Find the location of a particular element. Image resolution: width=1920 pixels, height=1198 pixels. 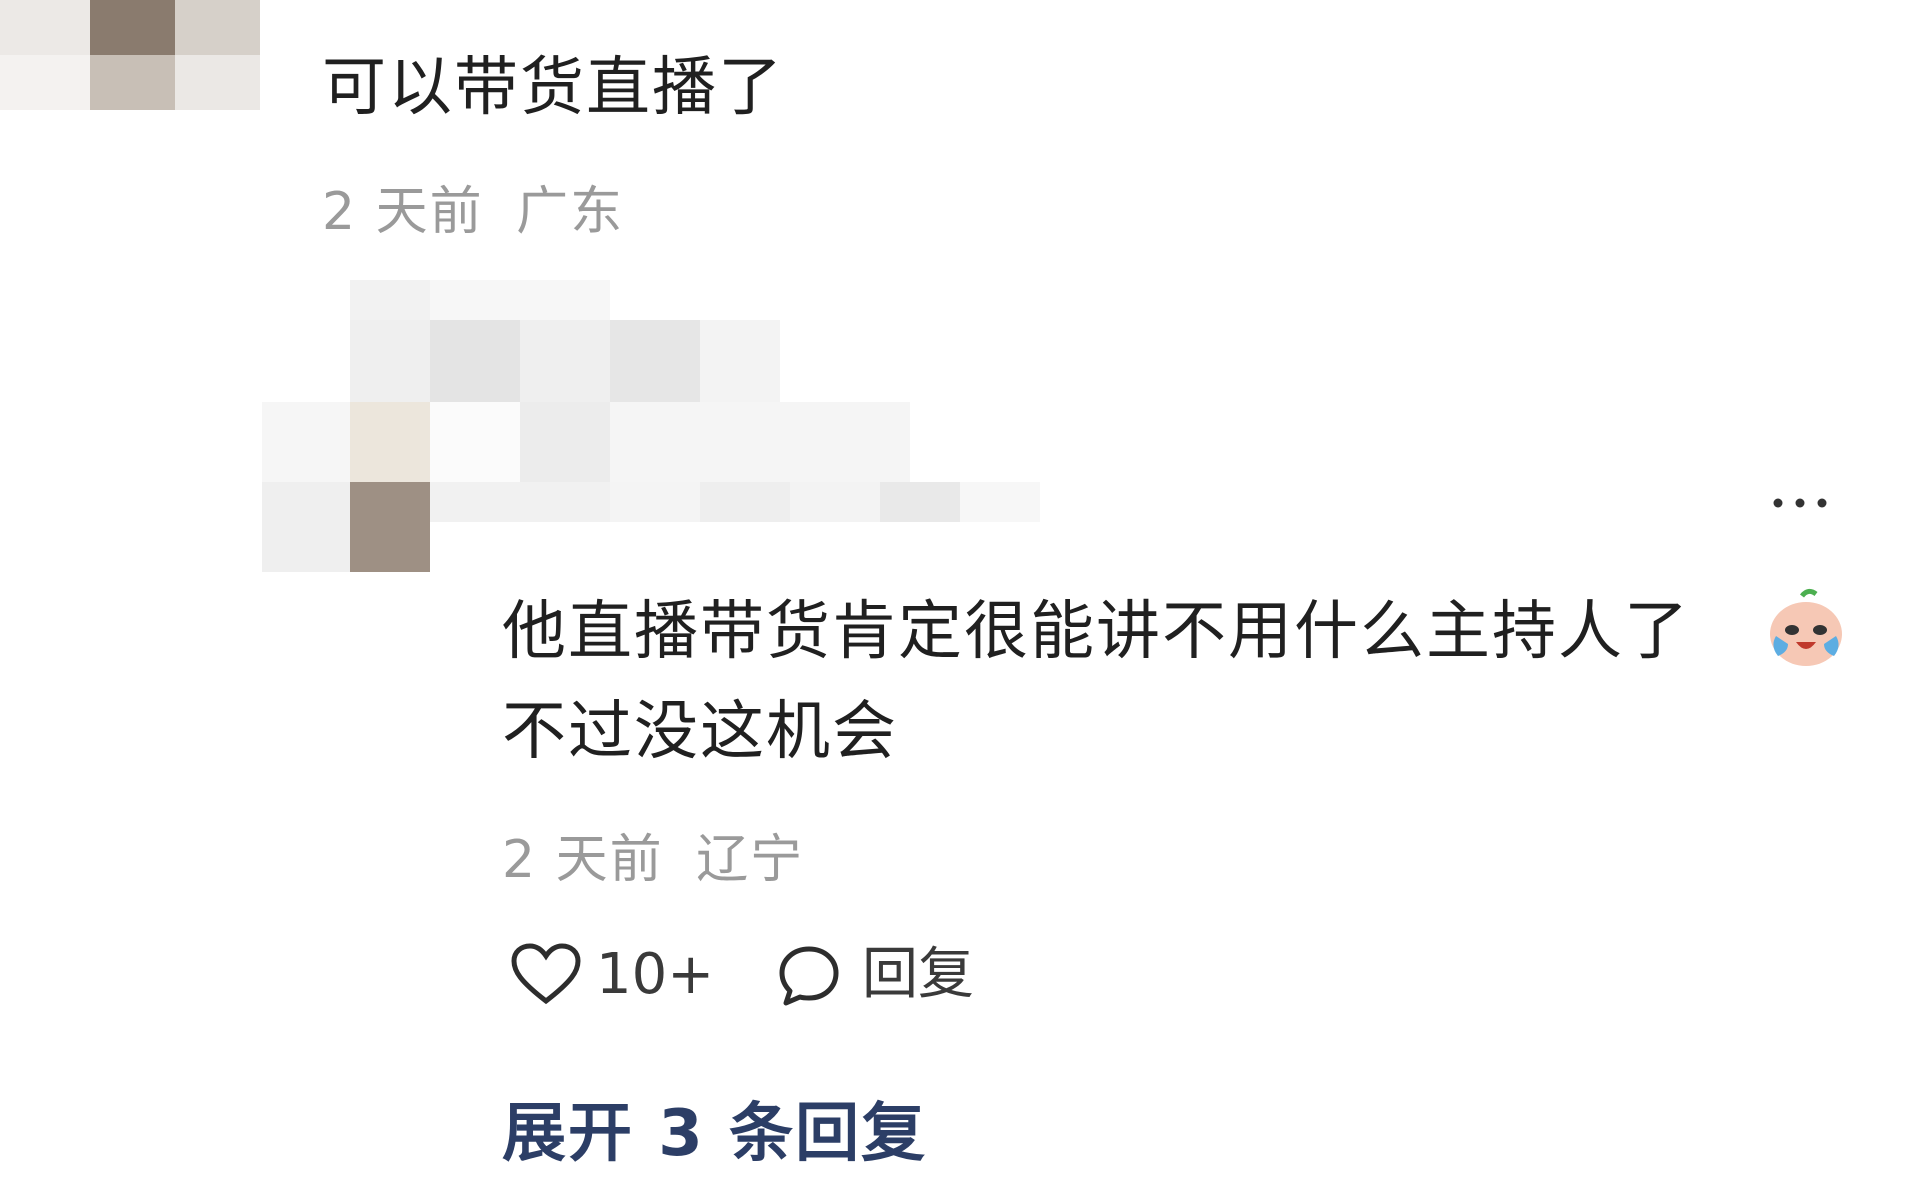

comment-location: 广东 is located at coordinates (570, 212).